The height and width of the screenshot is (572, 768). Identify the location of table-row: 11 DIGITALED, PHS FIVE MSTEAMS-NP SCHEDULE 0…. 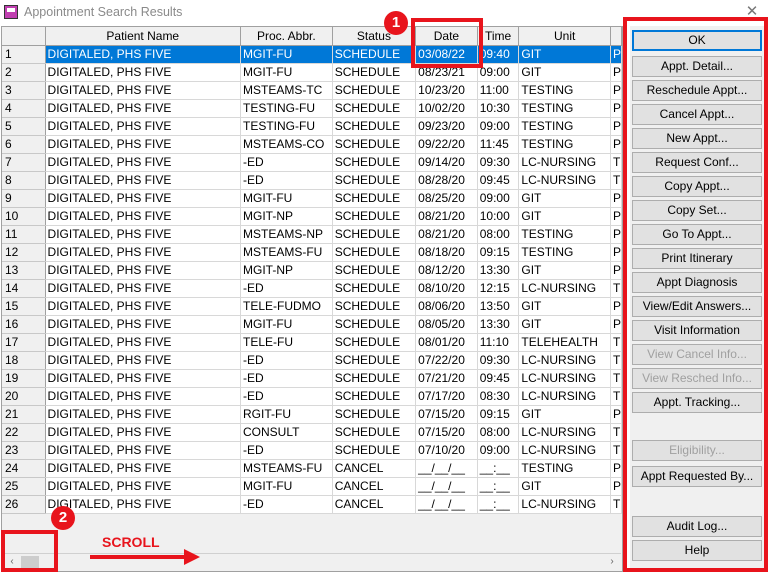
(312, 234).